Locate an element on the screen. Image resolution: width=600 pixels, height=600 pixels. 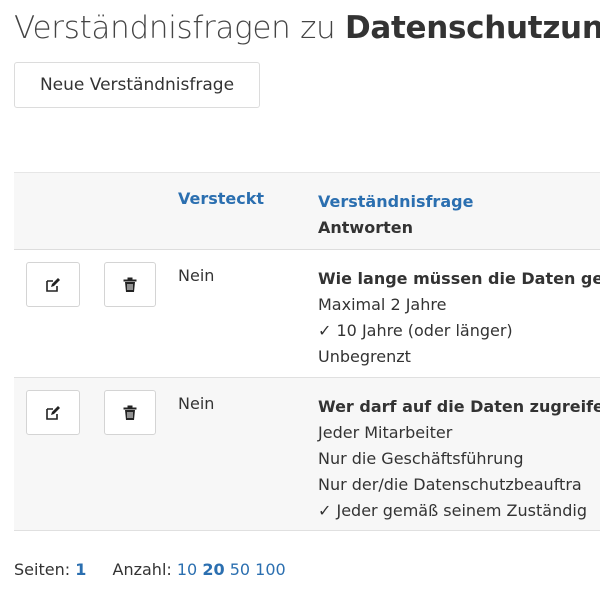
answer-item: Jeder Mitarbeiter is located at coordinates (385, 432).